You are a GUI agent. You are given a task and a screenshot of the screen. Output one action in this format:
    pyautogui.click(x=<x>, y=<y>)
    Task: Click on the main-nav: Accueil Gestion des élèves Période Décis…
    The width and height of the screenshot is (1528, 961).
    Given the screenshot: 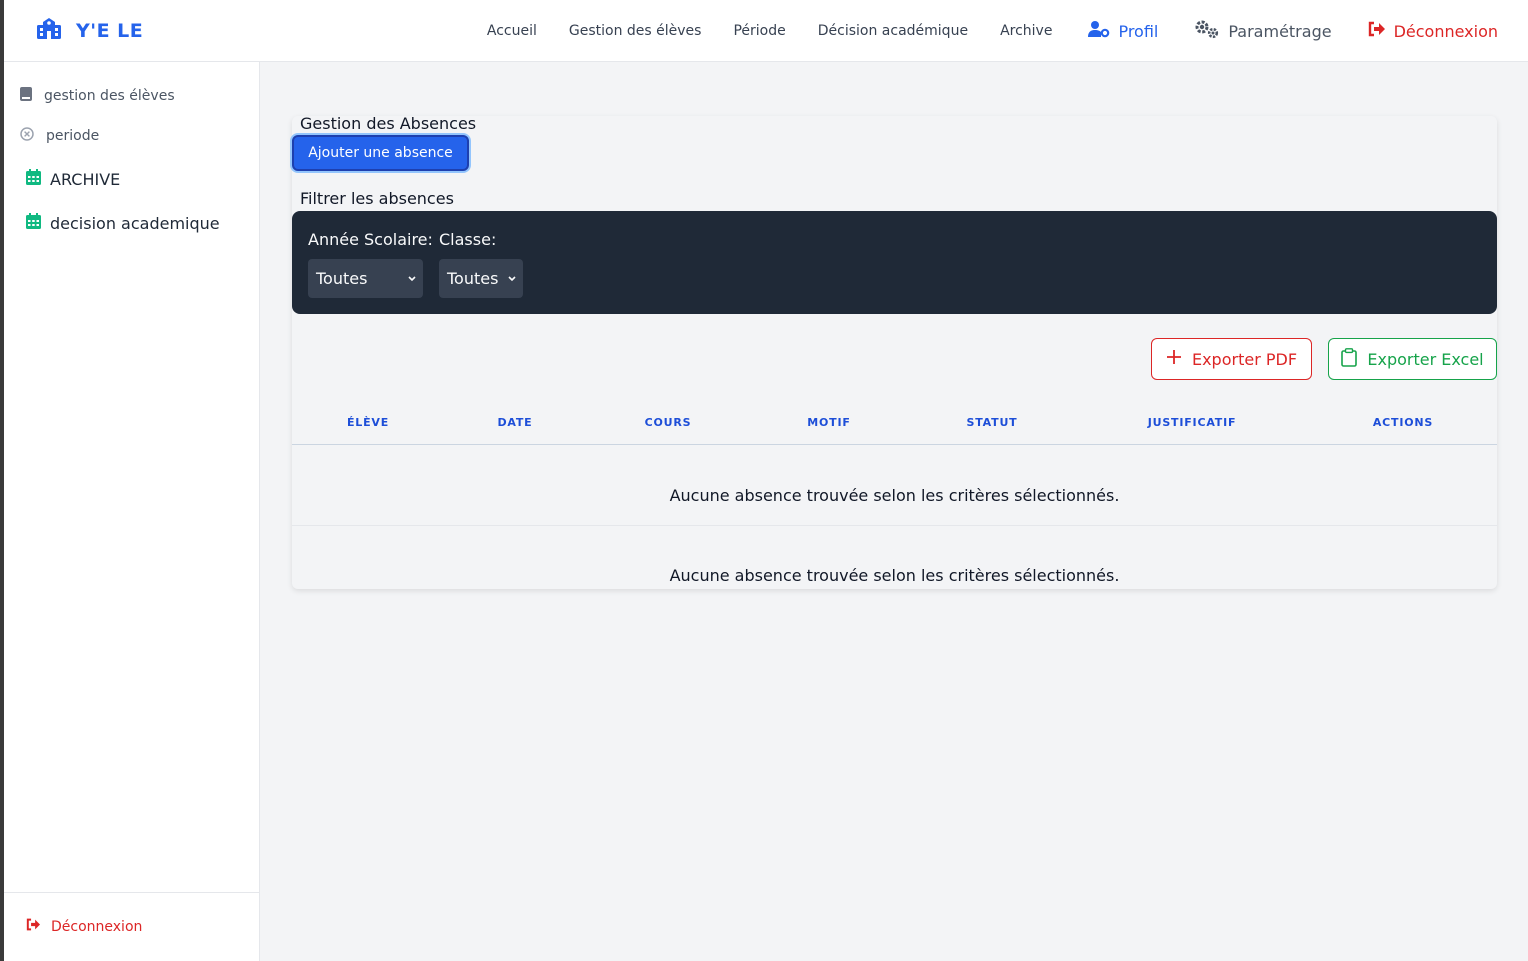 What is the action you would take?
    pyautogui.click(x=976, y=31)
    